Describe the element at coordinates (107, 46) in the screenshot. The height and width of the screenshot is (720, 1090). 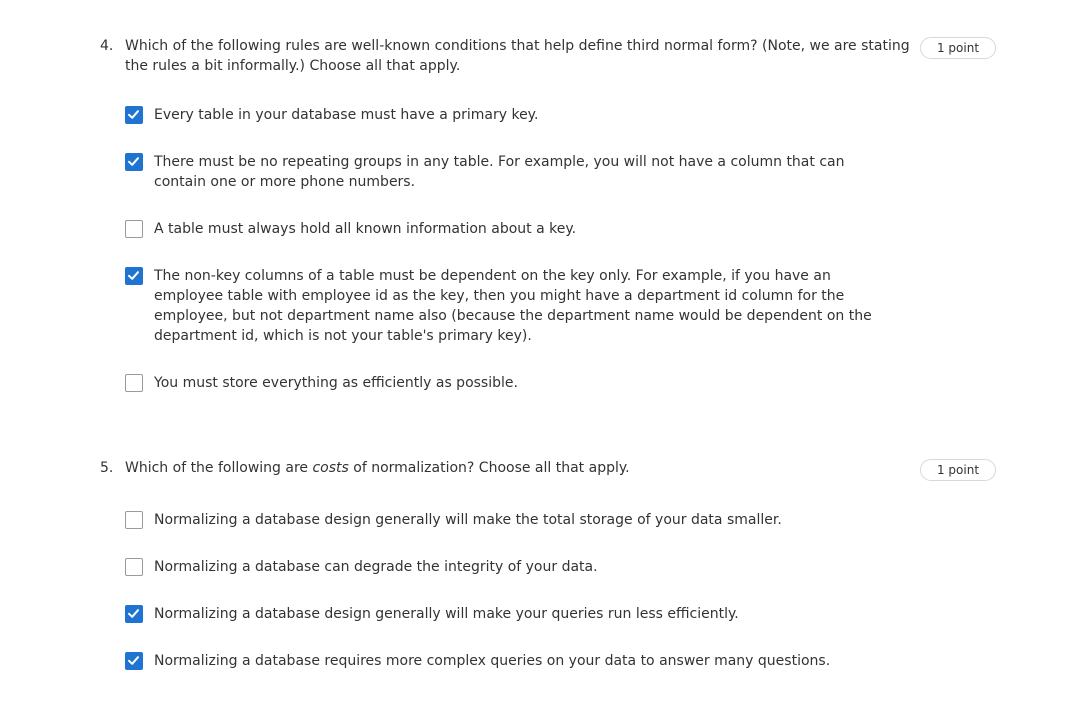
I see `question-number: 4.` at that location.